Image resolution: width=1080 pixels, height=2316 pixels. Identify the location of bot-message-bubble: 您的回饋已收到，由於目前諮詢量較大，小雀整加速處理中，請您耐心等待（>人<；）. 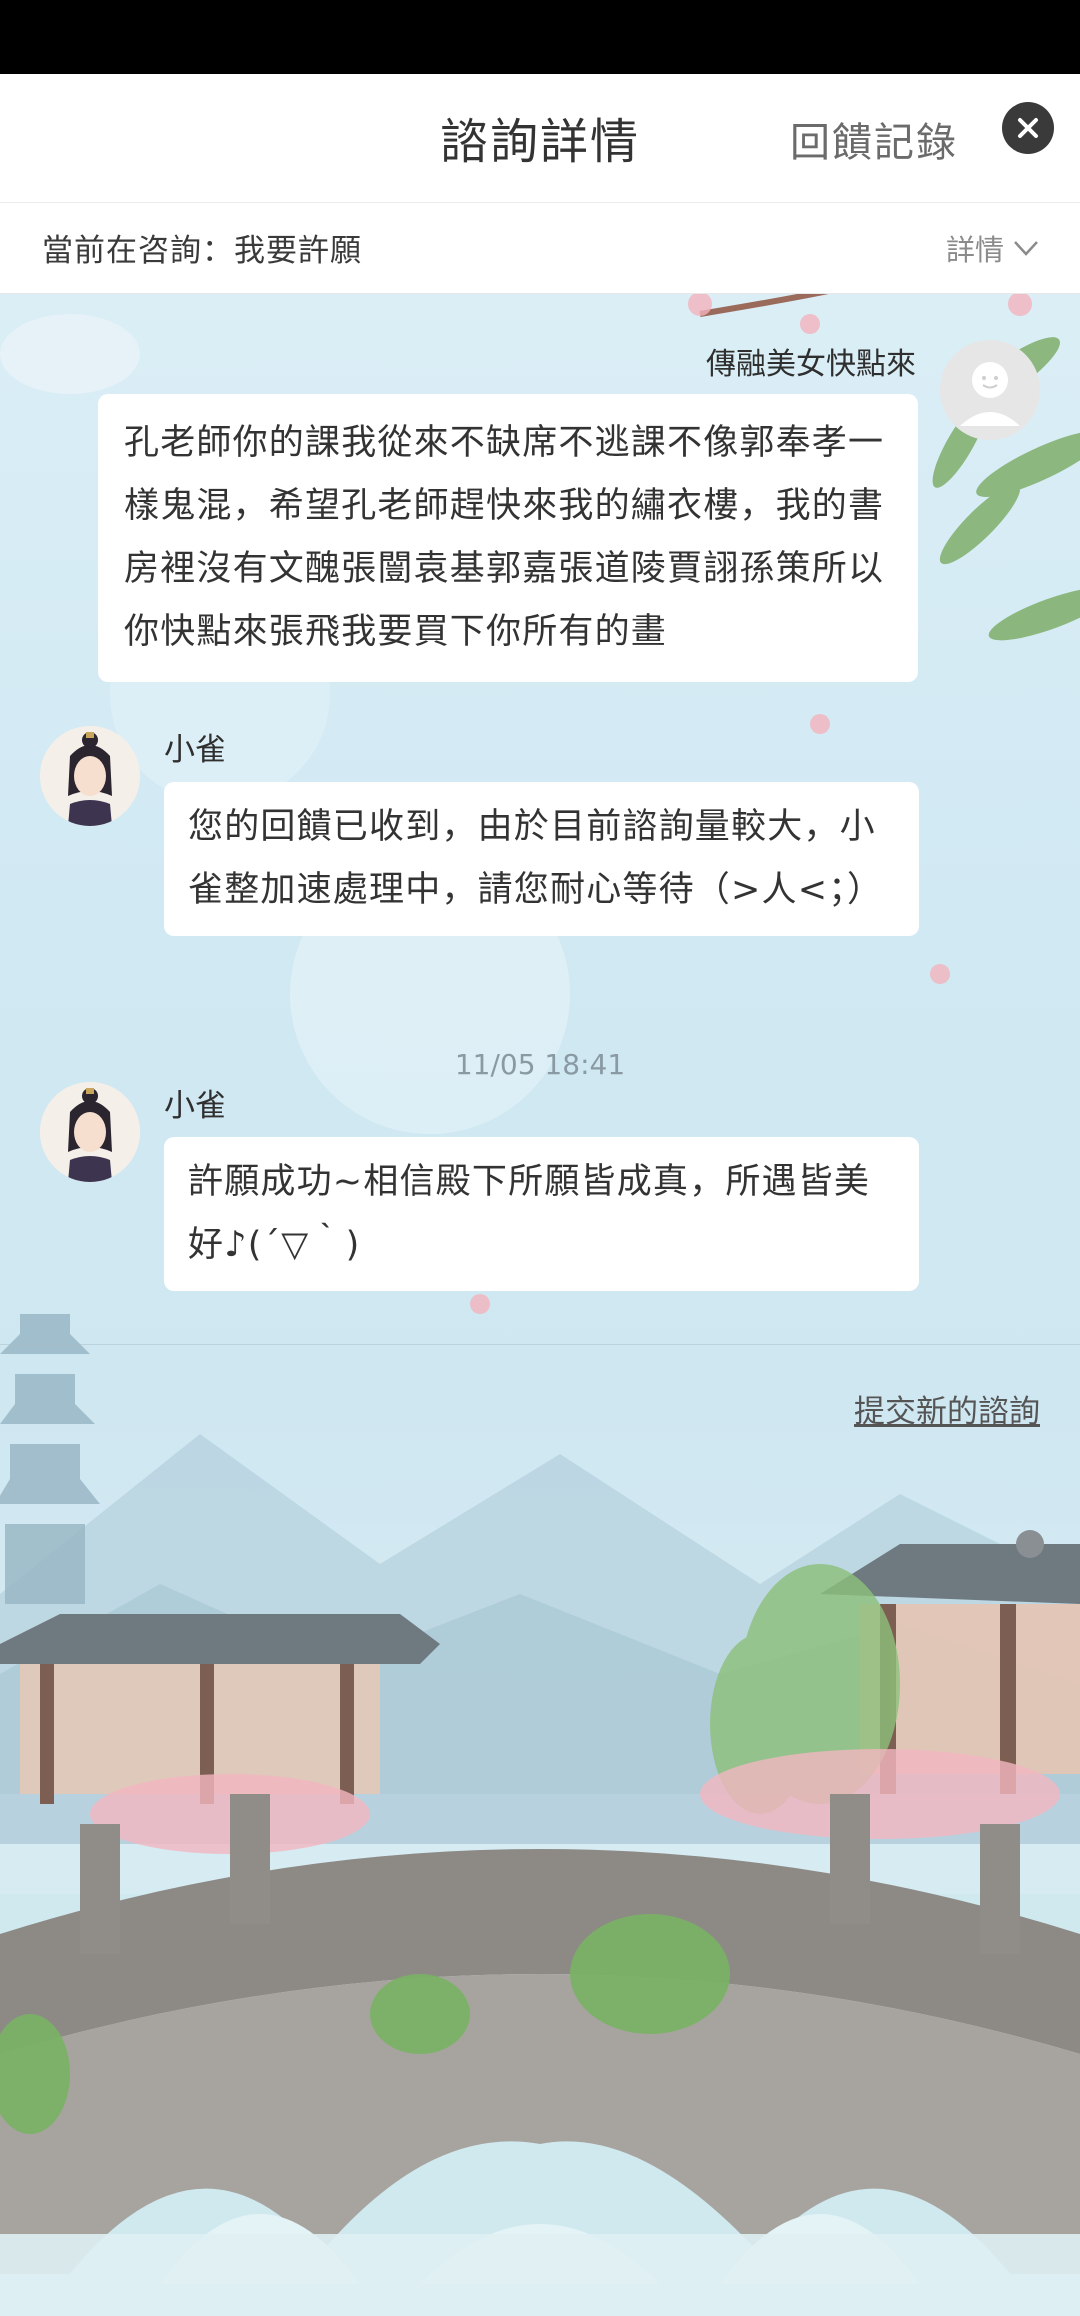
(541, 859).